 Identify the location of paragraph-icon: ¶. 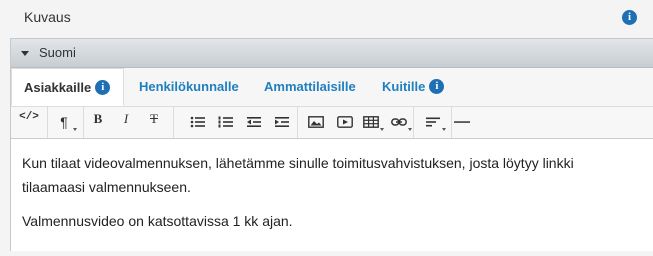
(64, 122).